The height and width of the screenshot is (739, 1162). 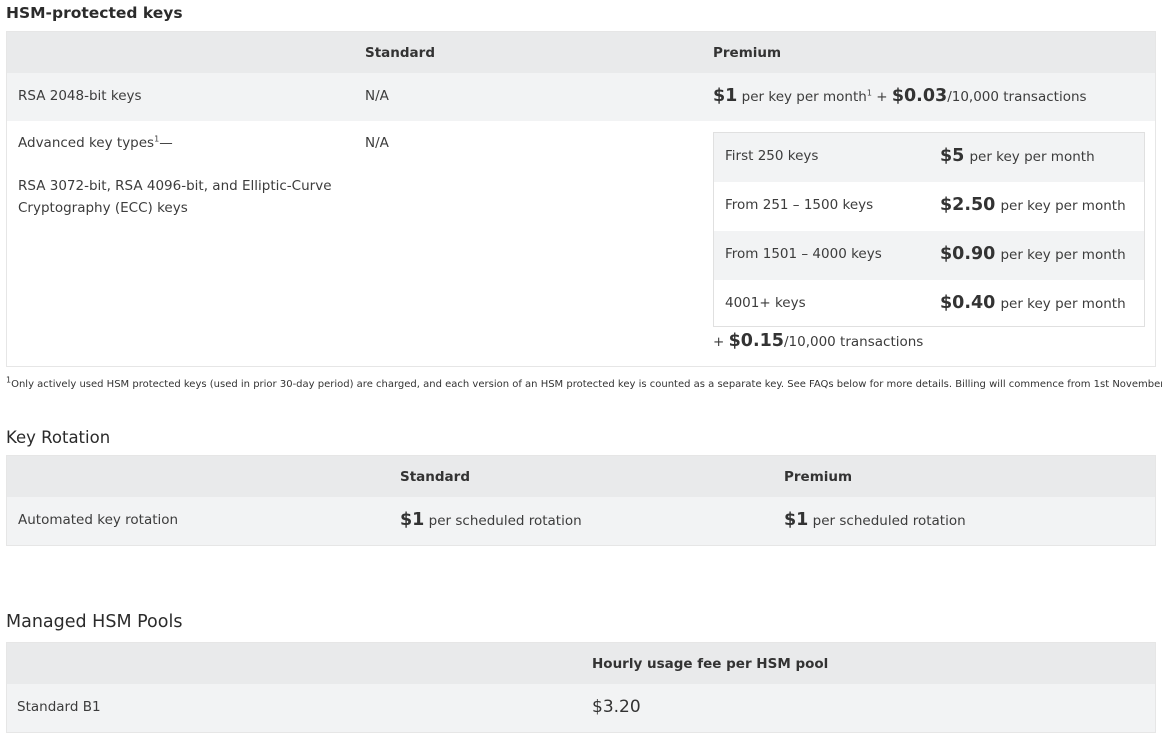 What do you see at coordinates (818, 477) in the screenshot?
I see `rotation-col-premium: Premium` at bounding box center [818, 477].